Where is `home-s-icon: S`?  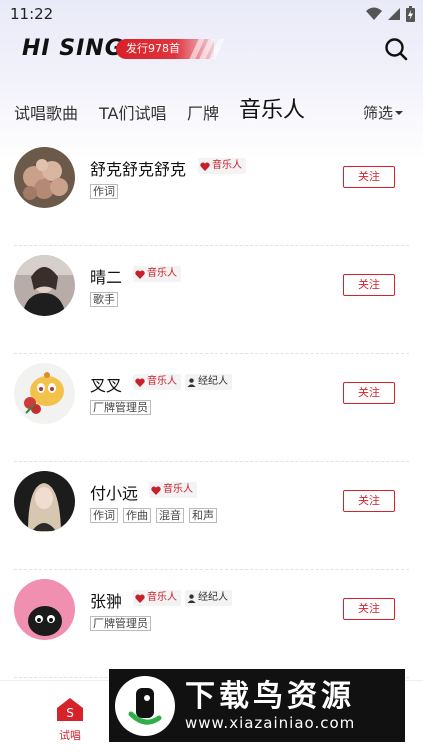 home-s-icon: S is located at coordinates (70, 709).